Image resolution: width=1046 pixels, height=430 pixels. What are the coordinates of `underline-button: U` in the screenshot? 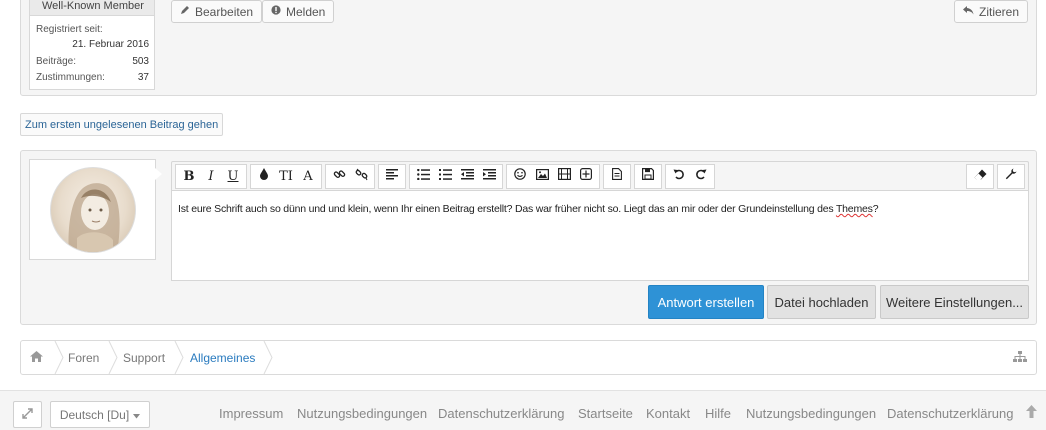 It's located at (233, 176).